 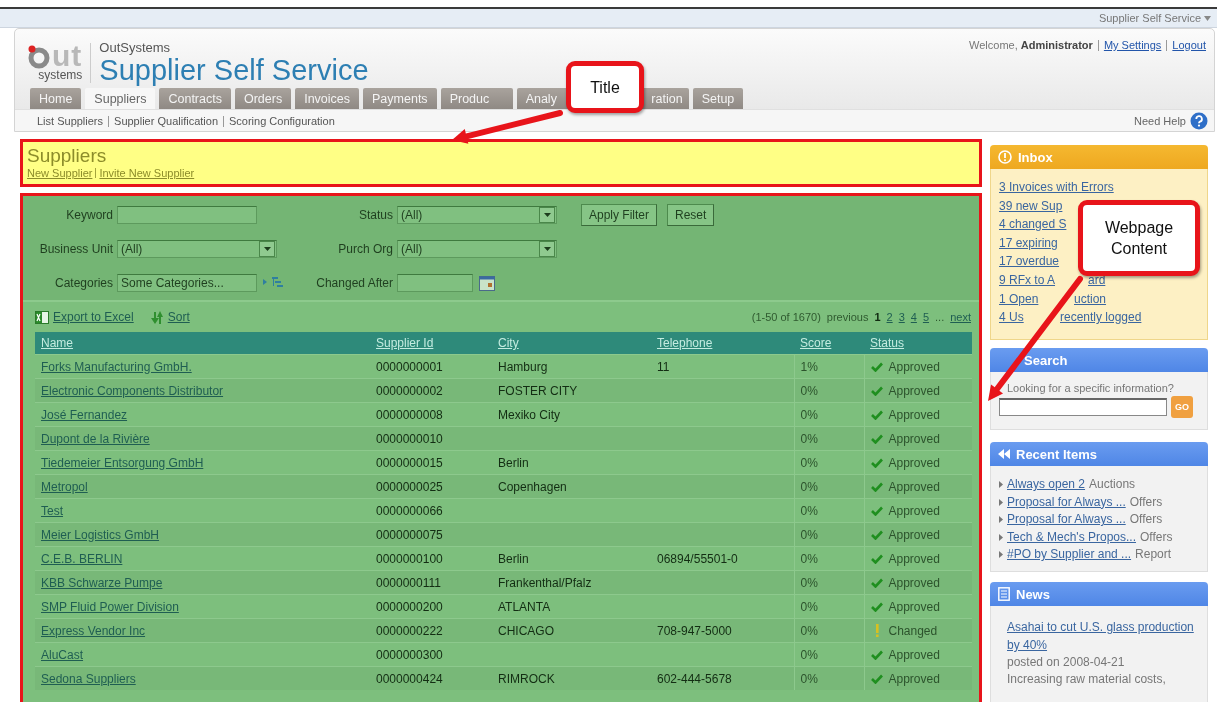 What do you see at coordinates (263, 98) in the screenshot?
I see `nav-tab: Orders` at bounding box center [263, 98].